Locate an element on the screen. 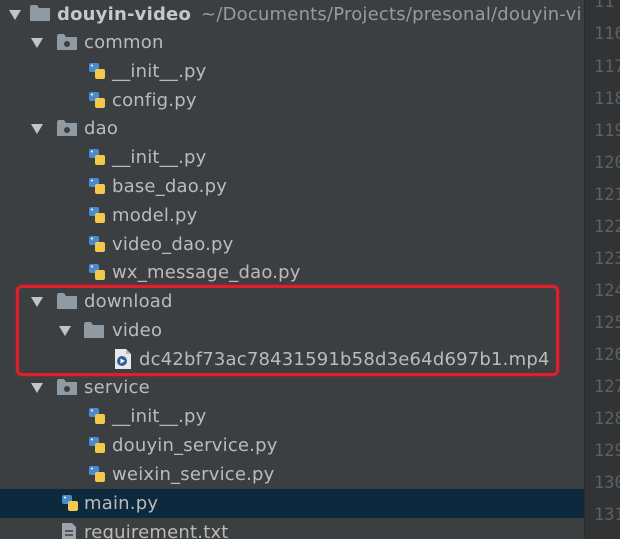  tree-row-download: download is located at coordinates (292, 301).